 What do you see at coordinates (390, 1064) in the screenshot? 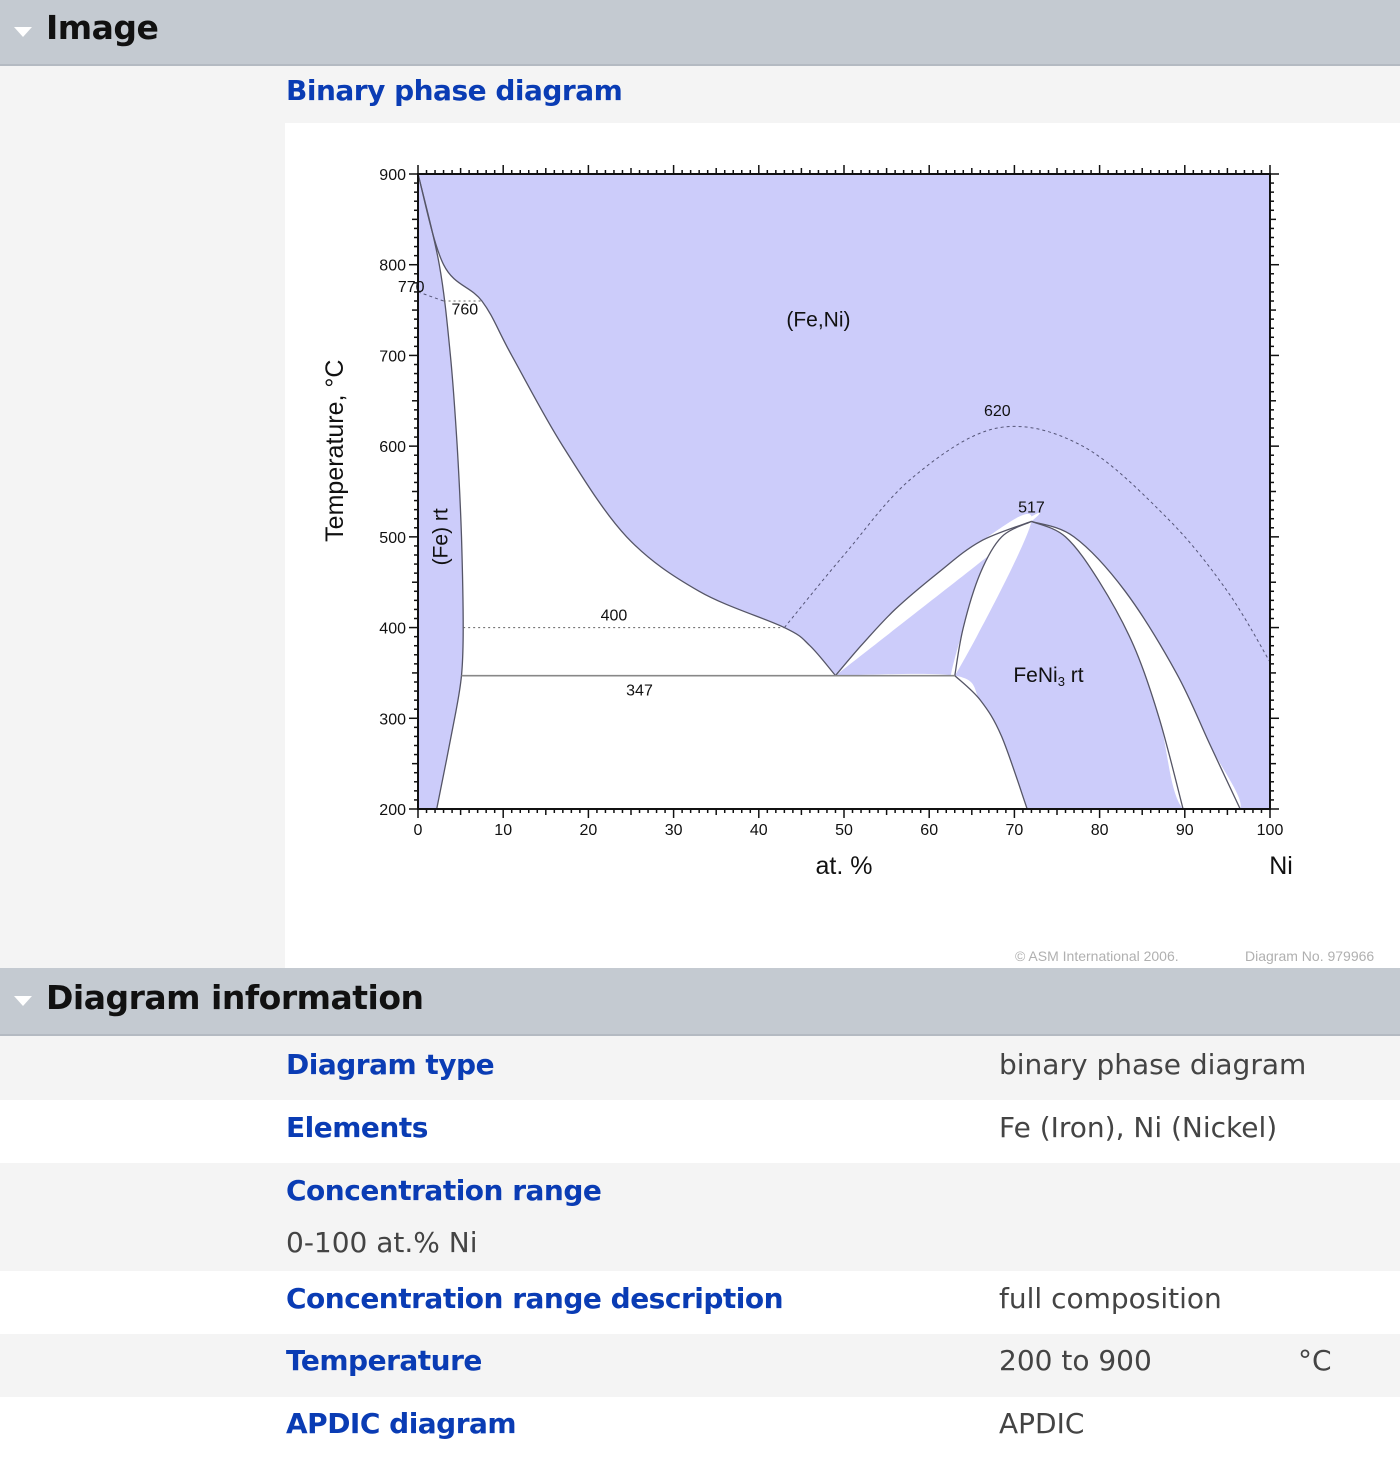
I see `info-label: Diagram type` at bounding box center [390, 1064].